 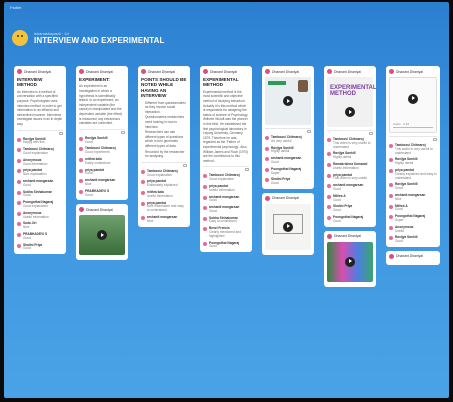 I want to click on audio-progress, so click(x=413, y=127).